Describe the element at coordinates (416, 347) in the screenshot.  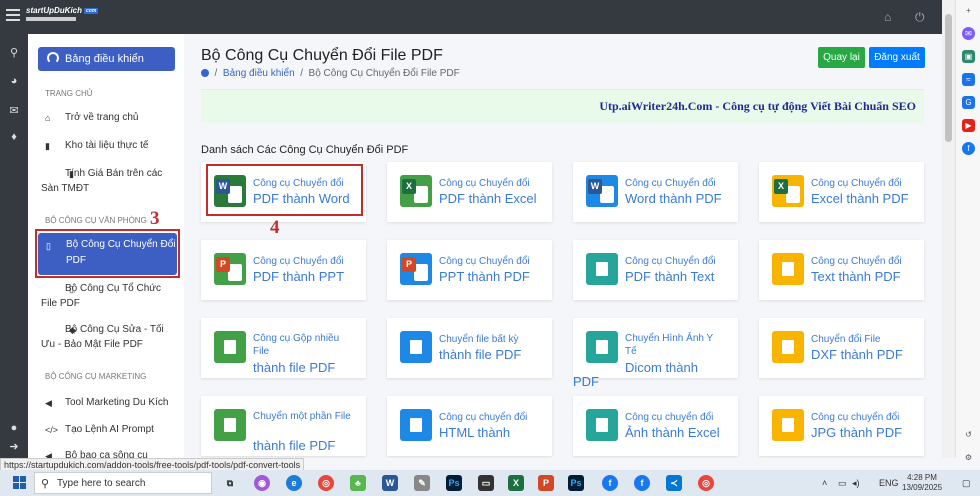
I see `any-file-icon` at that location.